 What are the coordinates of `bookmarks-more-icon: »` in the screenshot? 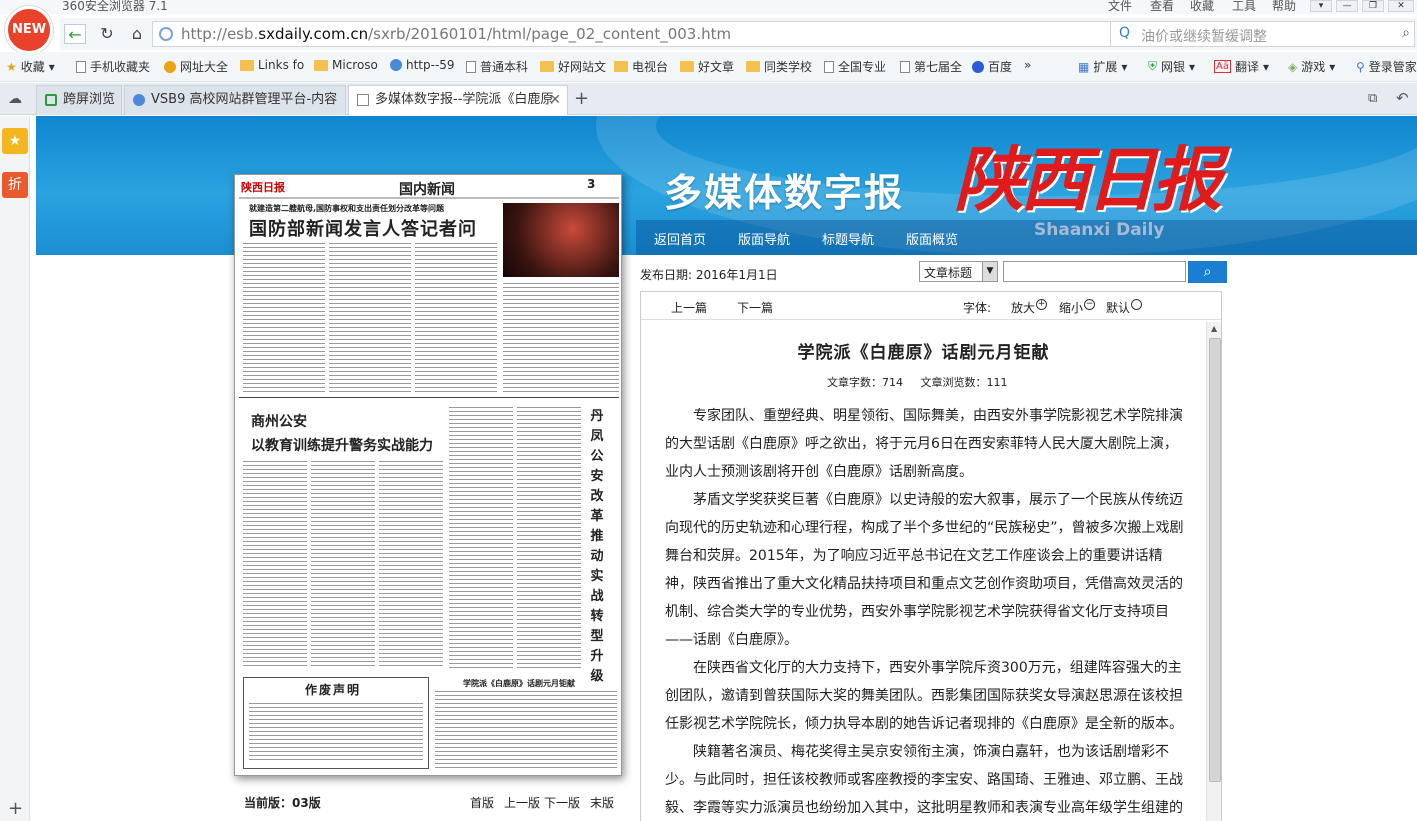 It's located at (1027, 65).